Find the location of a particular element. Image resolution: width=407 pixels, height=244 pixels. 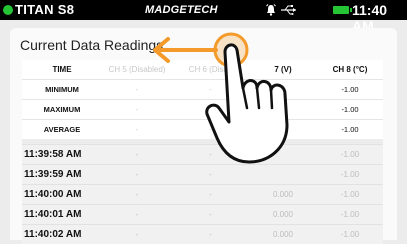

reading-time: 11:40:01 AM is located at coordinates (62, 215).